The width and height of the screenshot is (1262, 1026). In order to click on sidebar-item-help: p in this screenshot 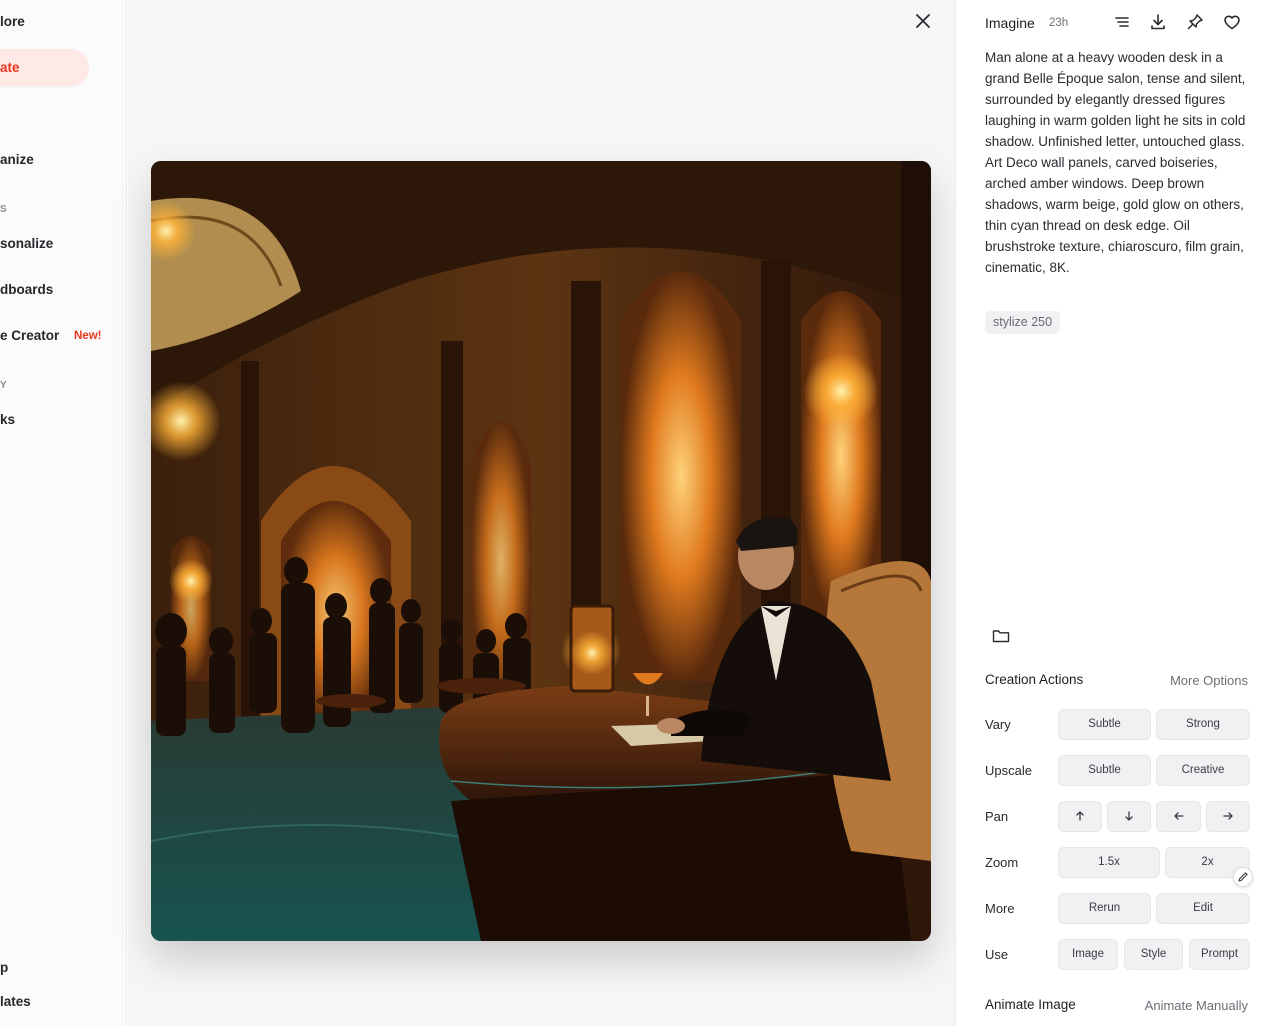, I will do `click(4, 967)`.